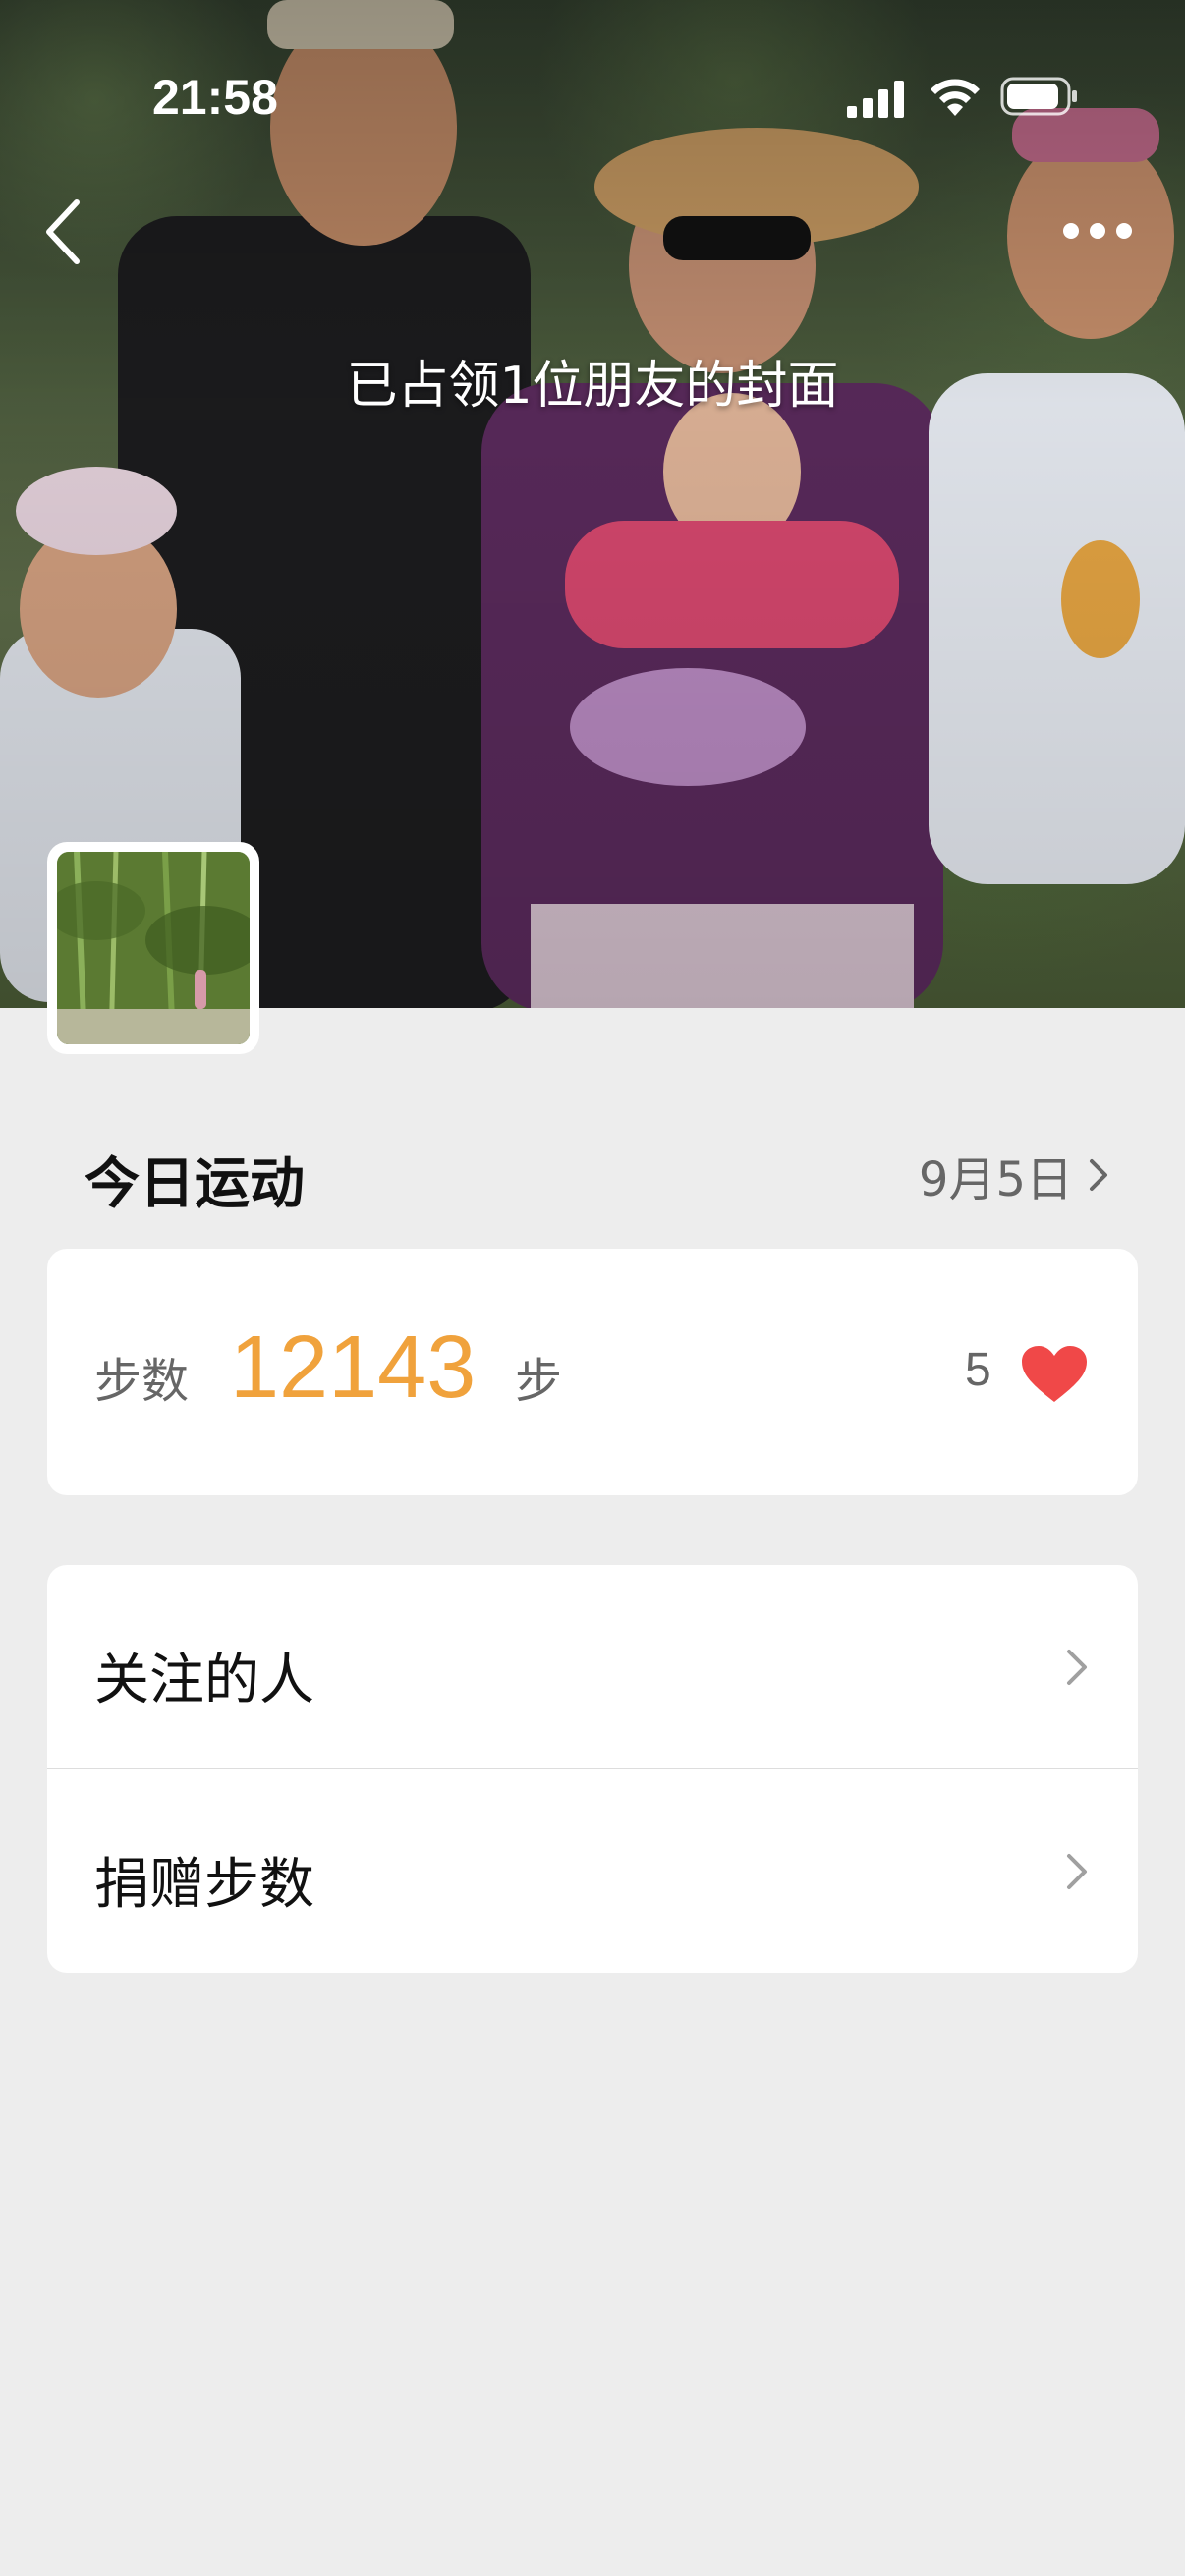 The image size is (1185, 2576). Describe the element at coordinates (63, 231) in the screenshot. I see `chevron-left-icon` at that location.